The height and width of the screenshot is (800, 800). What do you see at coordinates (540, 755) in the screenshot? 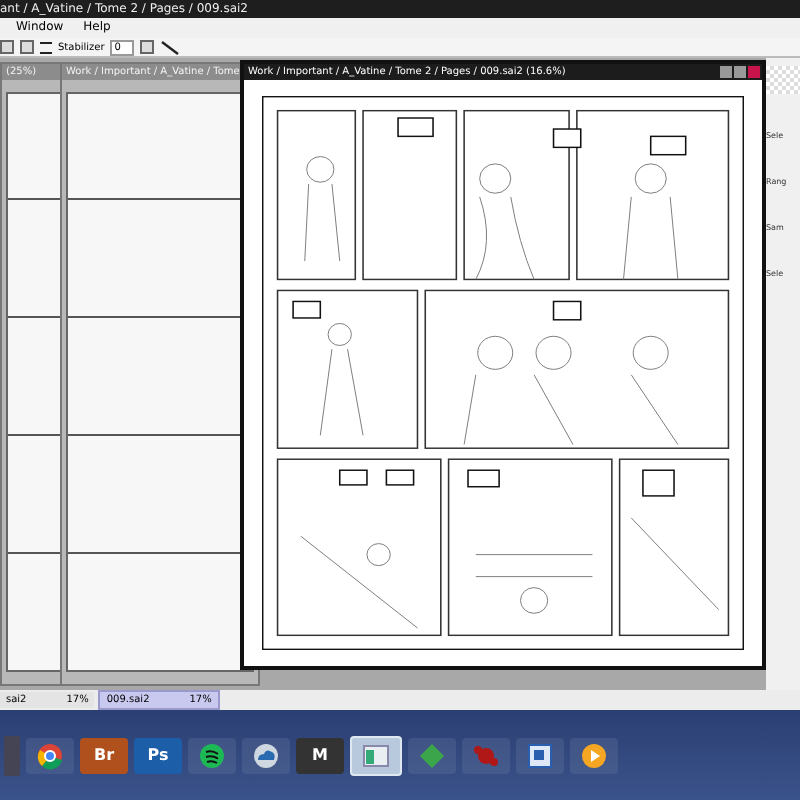
I see `taskbar-frame-icon` at bounding box center [540, 755].